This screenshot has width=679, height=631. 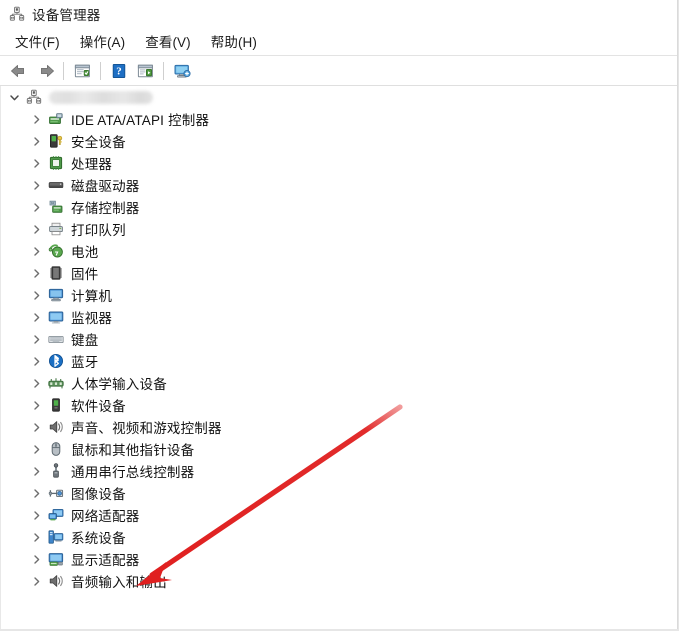 I want to click on tree-item-system-device: 系统设备, so click(x=339, y=537).